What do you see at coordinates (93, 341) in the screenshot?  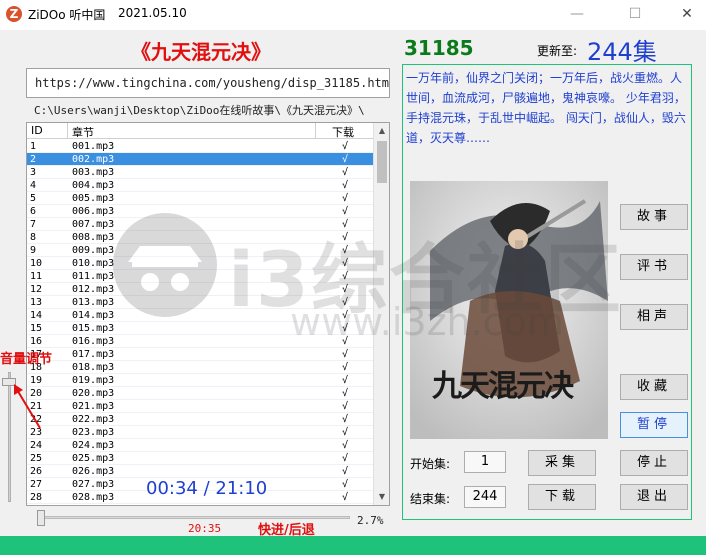 I see `row-chapter: 016.mp3` at bounding box center [93, 341].